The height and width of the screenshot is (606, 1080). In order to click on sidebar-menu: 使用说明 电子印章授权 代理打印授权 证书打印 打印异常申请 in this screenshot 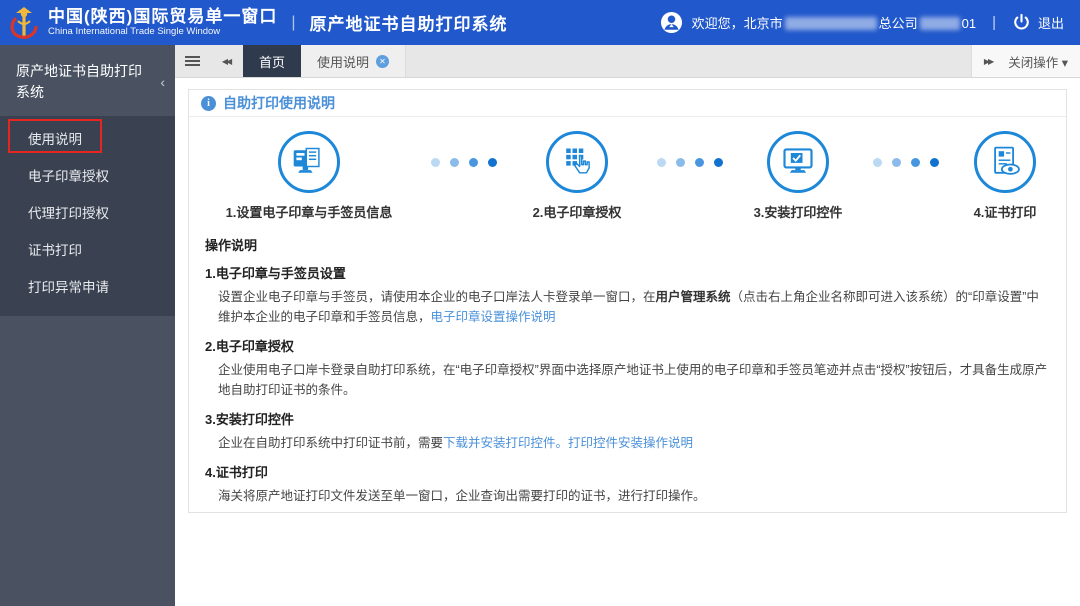, I will do `click(87, 216)`.